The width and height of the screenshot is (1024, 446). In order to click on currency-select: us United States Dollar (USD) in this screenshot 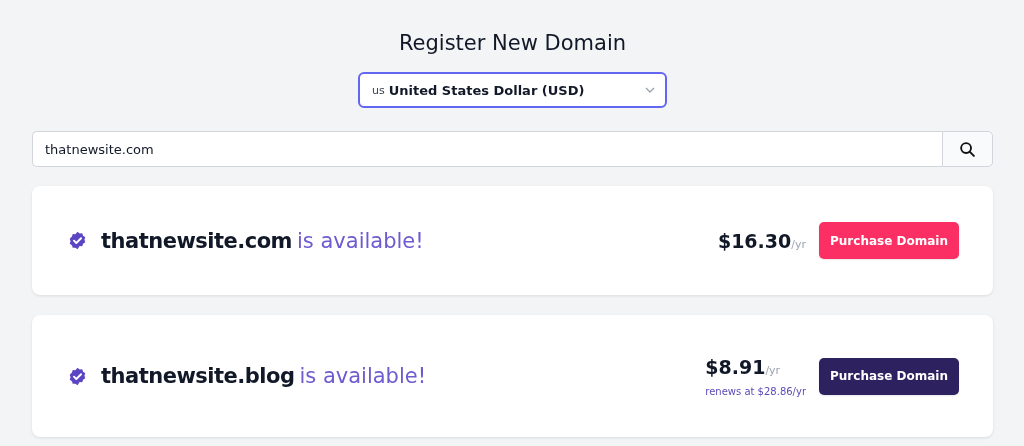, I will do `click(512, 90)`.